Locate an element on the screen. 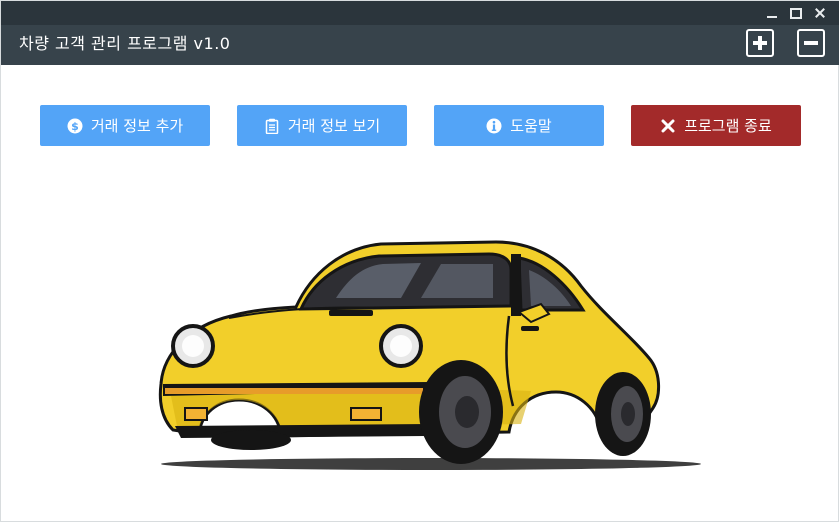 This screenshot has width=839, height=522. help-button: 도움말 is located at coordinates (519, 125).